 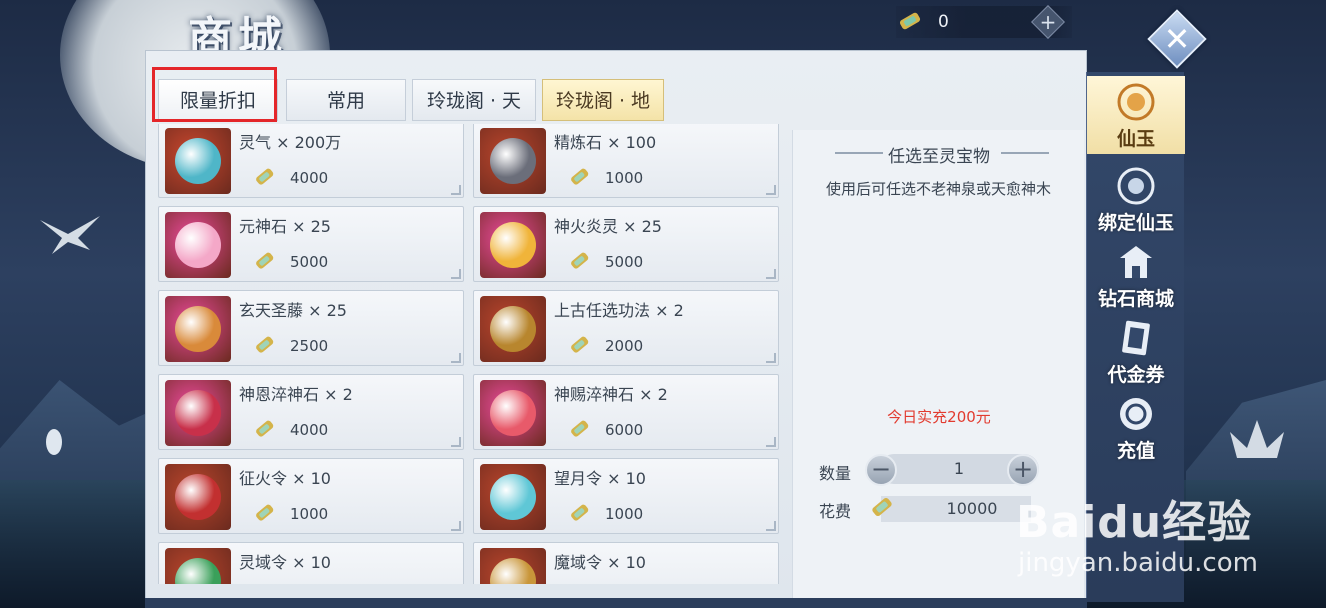 What do you see at coordinates (939, 189) in the screenshot?
I see `detail-description: 使用后可任选不老神泉或天愈神木` at bounding box center [939, 189].